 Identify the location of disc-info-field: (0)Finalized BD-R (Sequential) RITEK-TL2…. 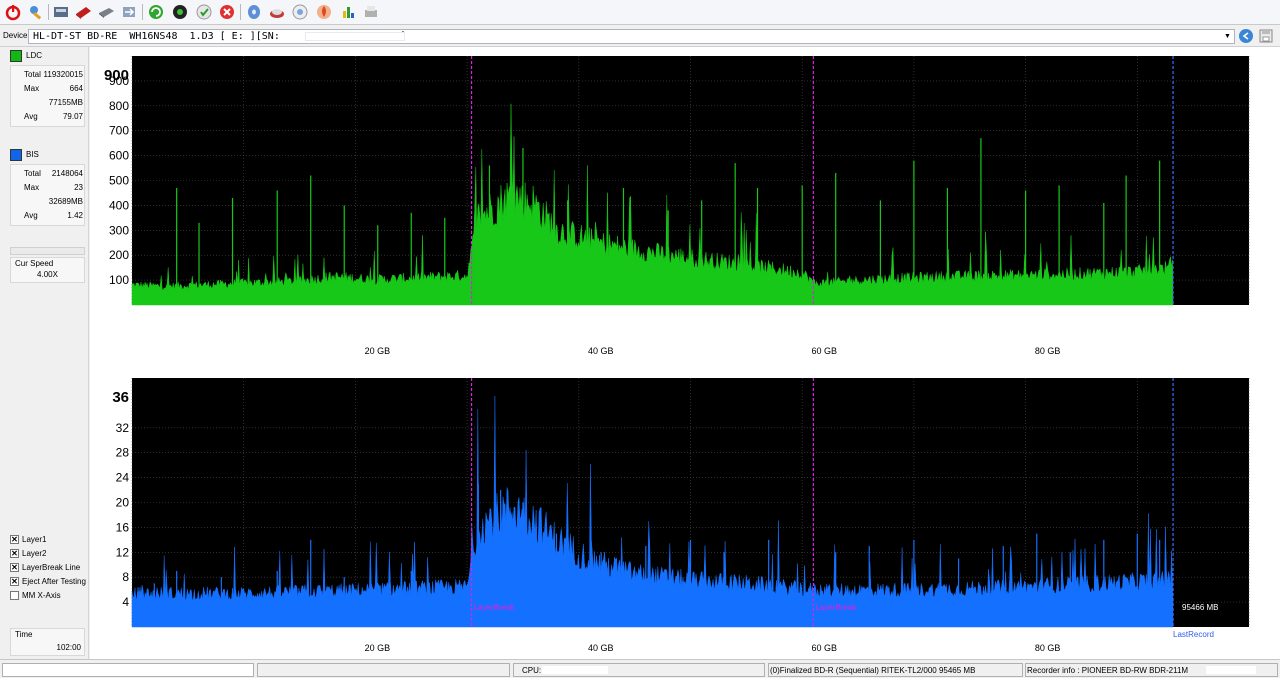
(895, 670).